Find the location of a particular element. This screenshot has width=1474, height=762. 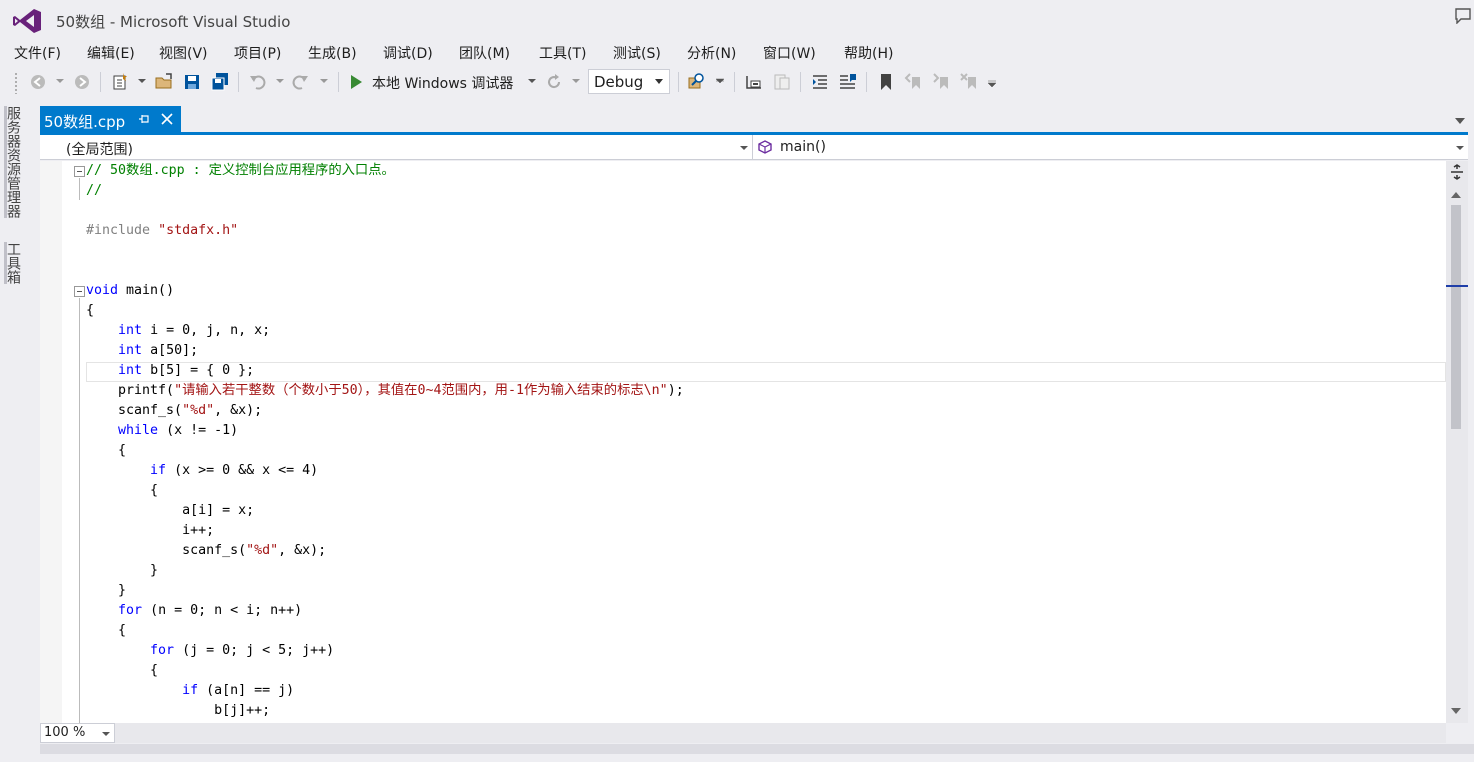

refresh-icon is located at coordinates (554, 82).